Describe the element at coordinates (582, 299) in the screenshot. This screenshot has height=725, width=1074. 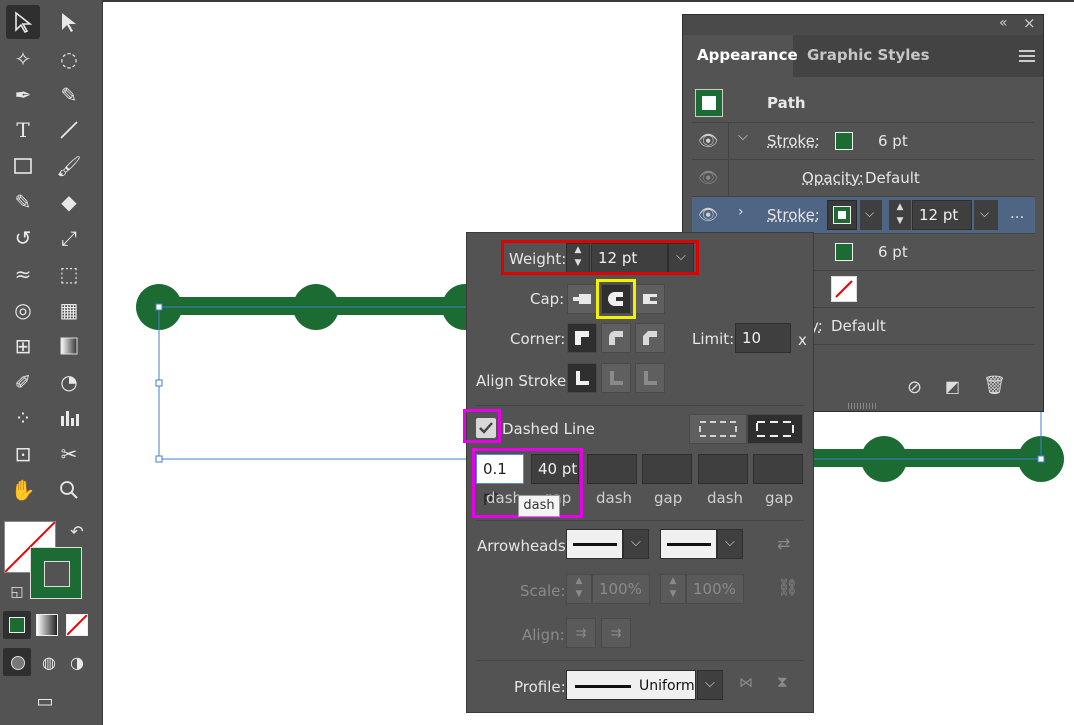
I see `butt-cap-button` at that location.